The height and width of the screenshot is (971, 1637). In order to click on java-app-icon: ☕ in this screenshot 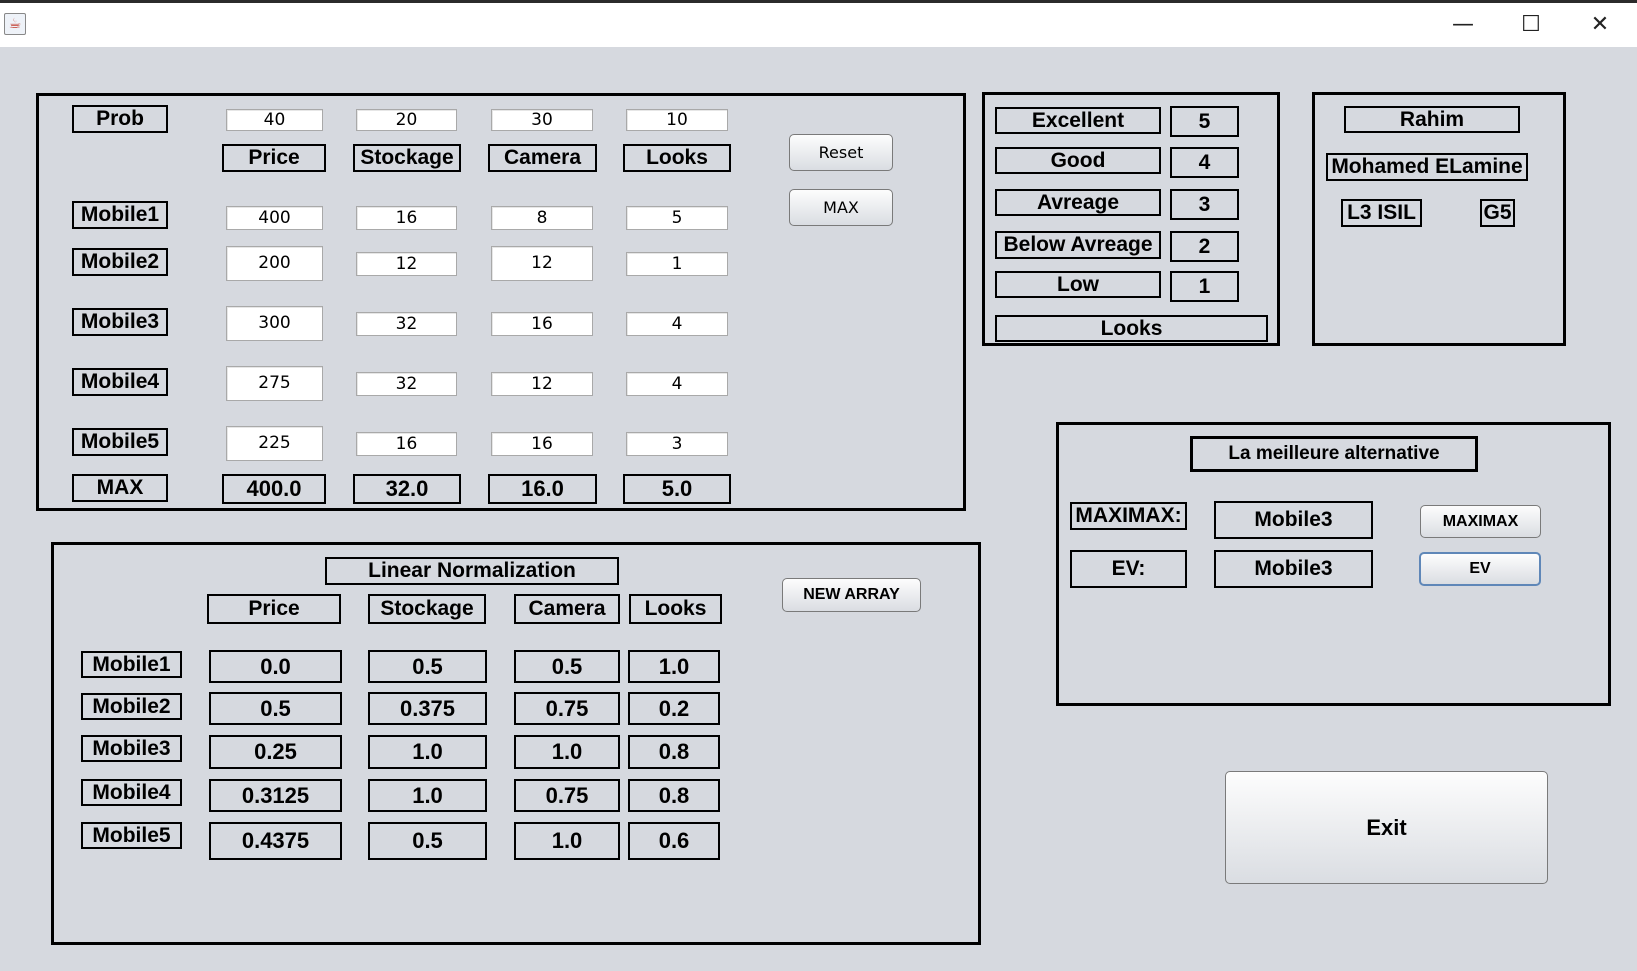, I will do `click(15, 24)`.